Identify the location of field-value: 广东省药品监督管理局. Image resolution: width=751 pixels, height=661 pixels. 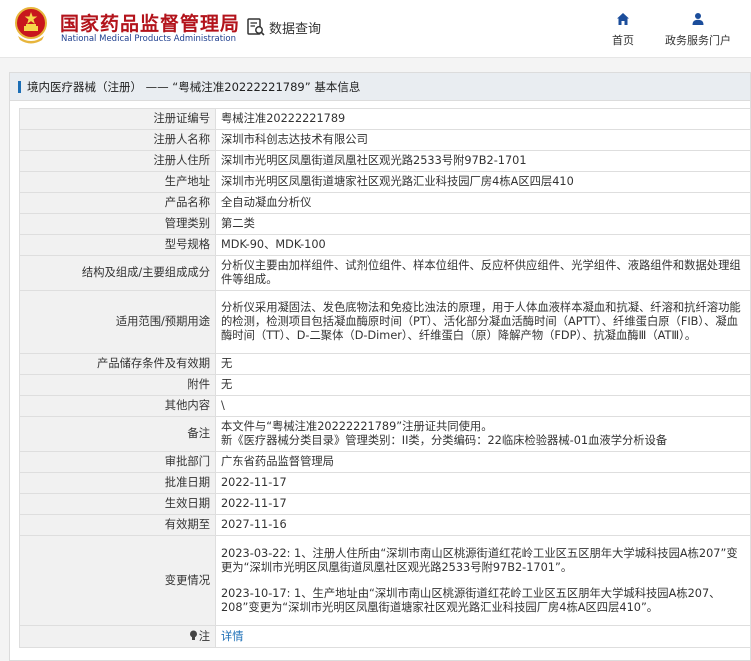
(483, 462).